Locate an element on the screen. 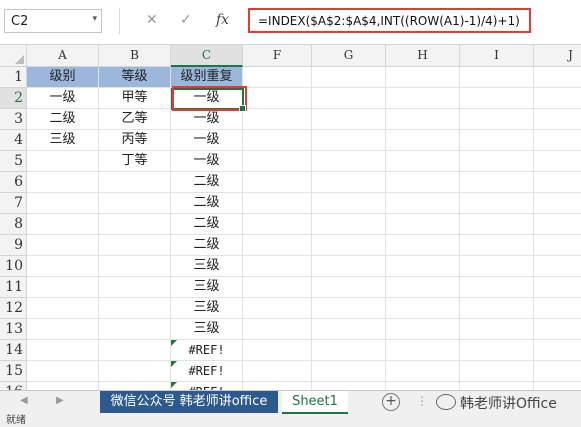 The width and height of the screenshot is (581, 427). cell: #REF! is located at coordinates (207, 350).